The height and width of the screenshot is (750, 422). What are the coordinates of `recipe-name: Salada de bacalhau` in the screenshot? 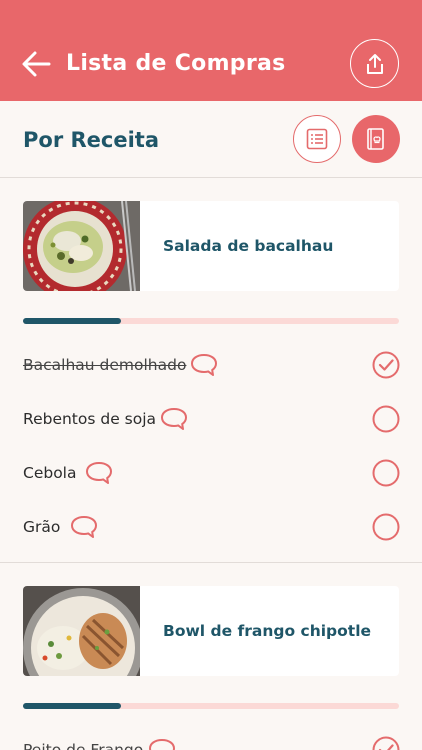 It's located at (248, 246).